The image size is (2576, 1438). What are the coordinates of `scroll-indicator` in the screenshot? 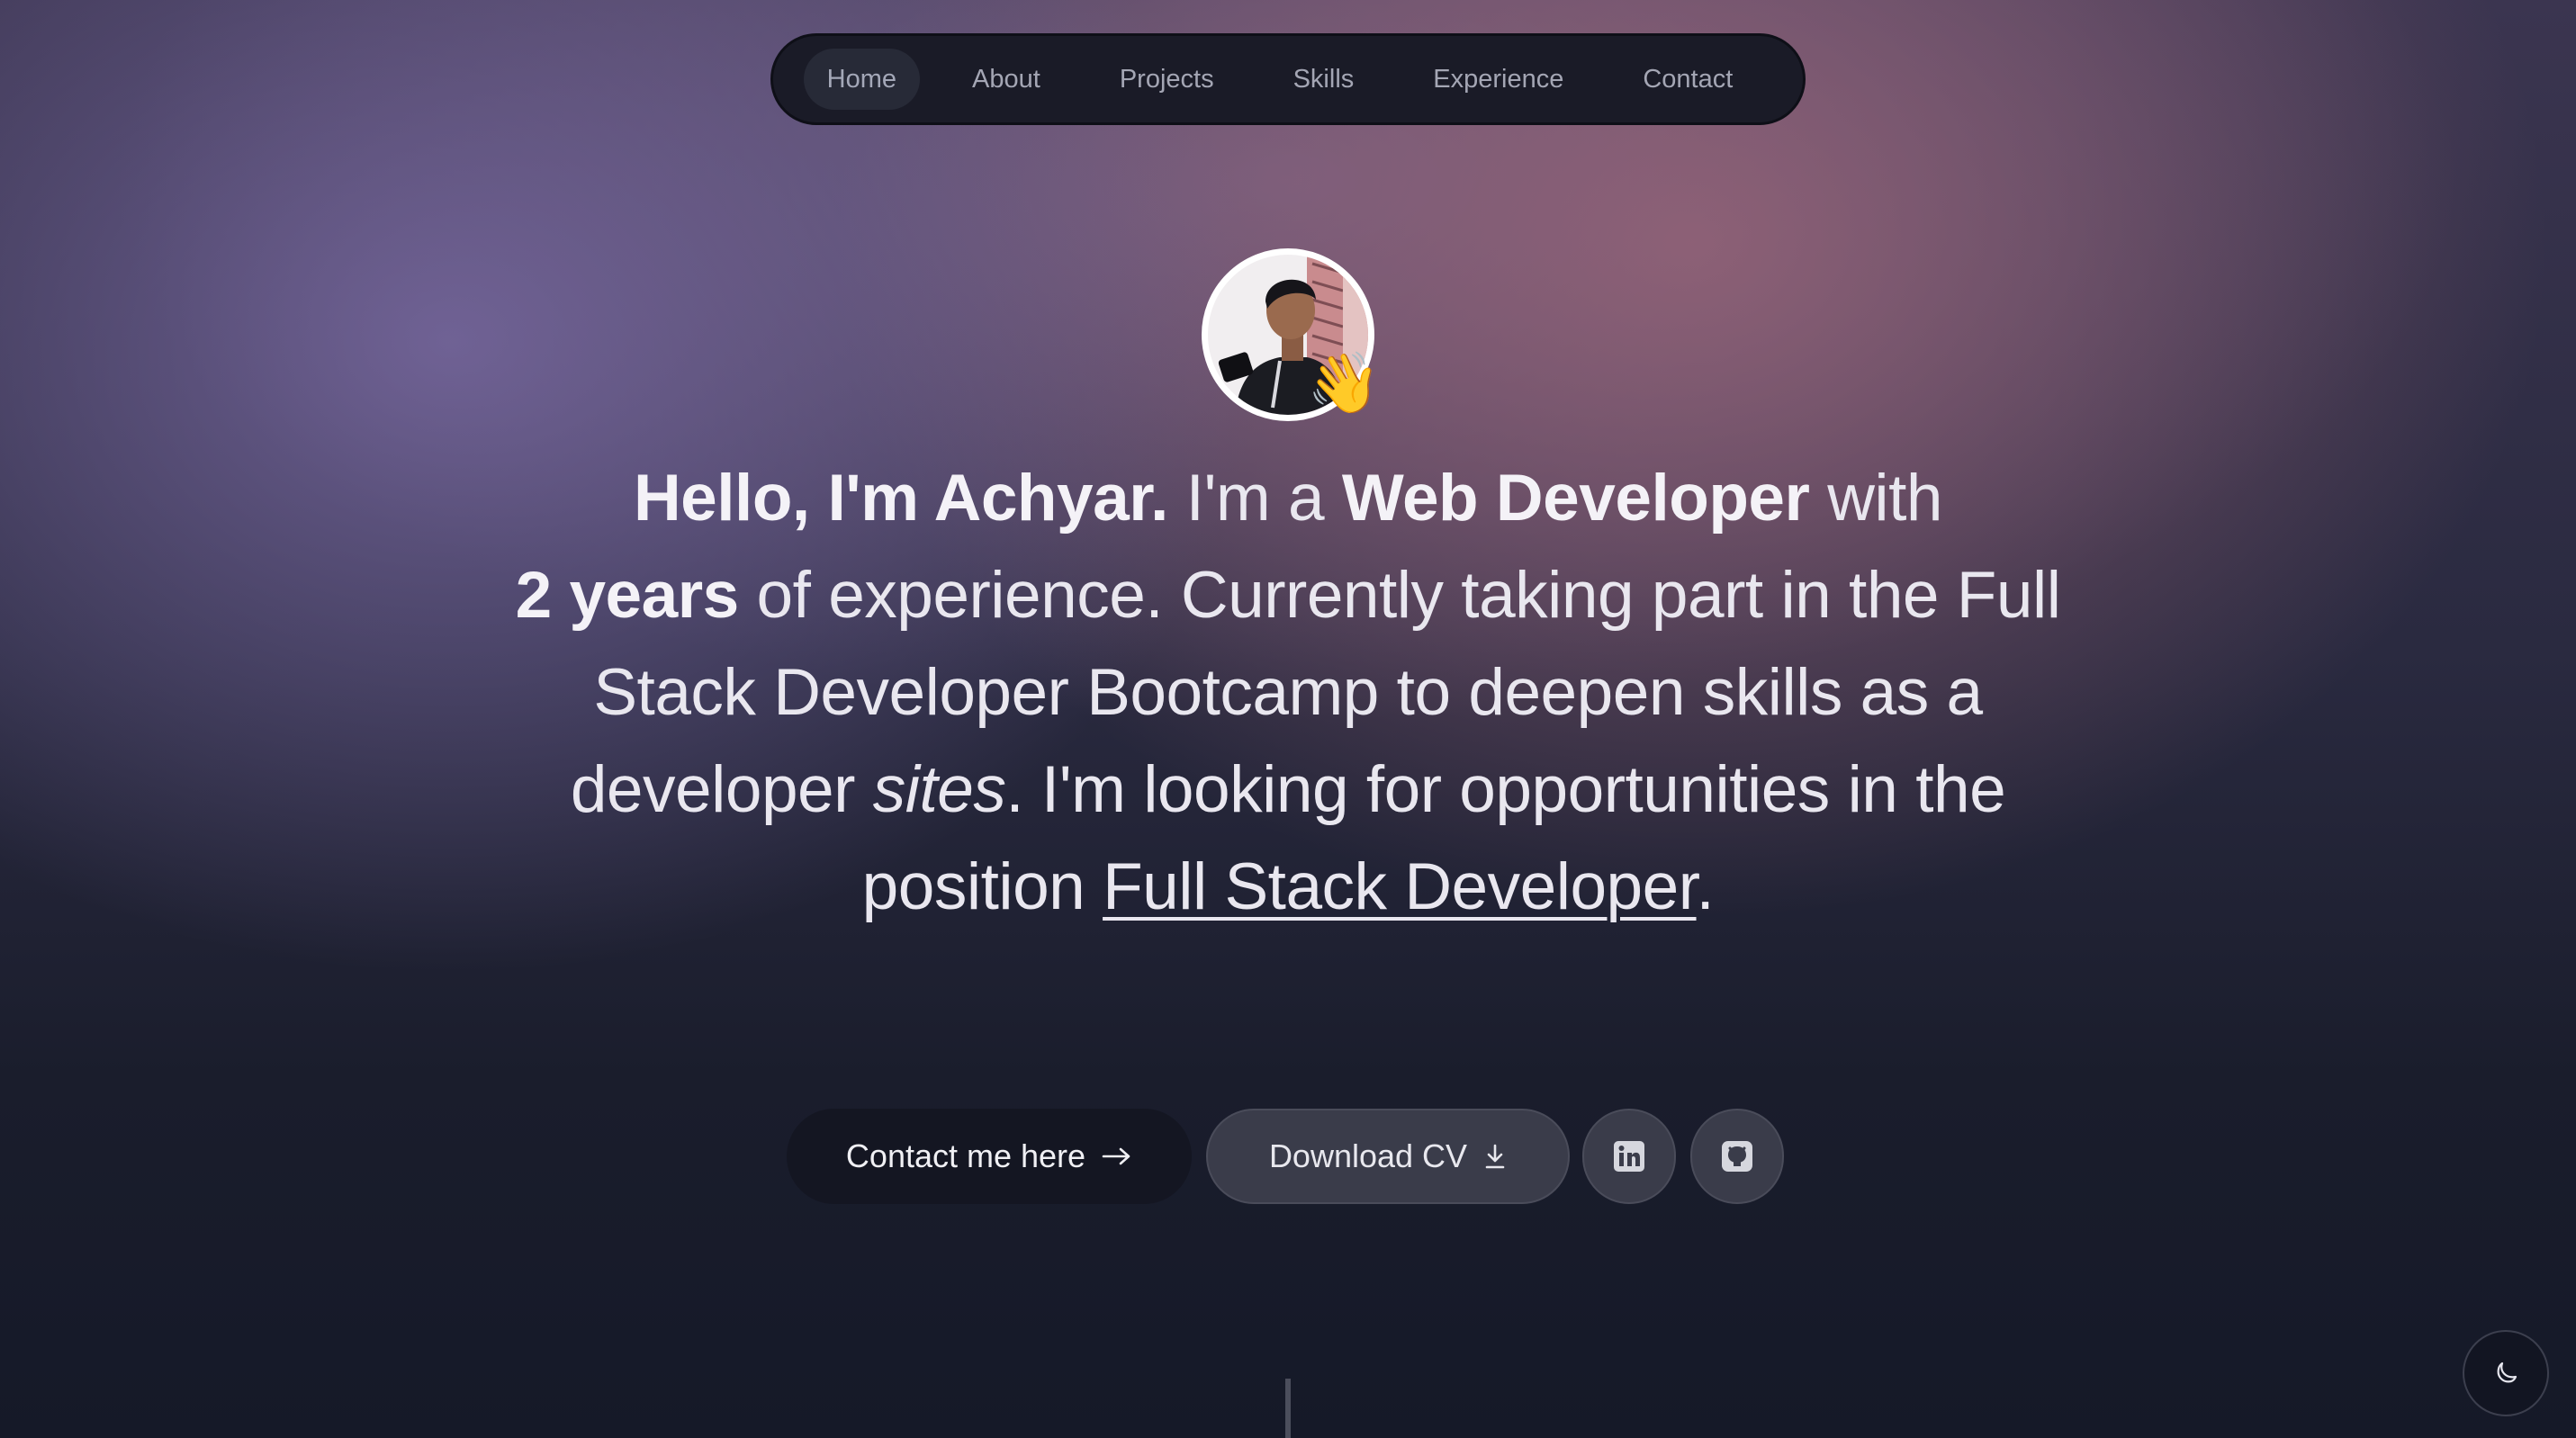 It's located at (1288, 1408).